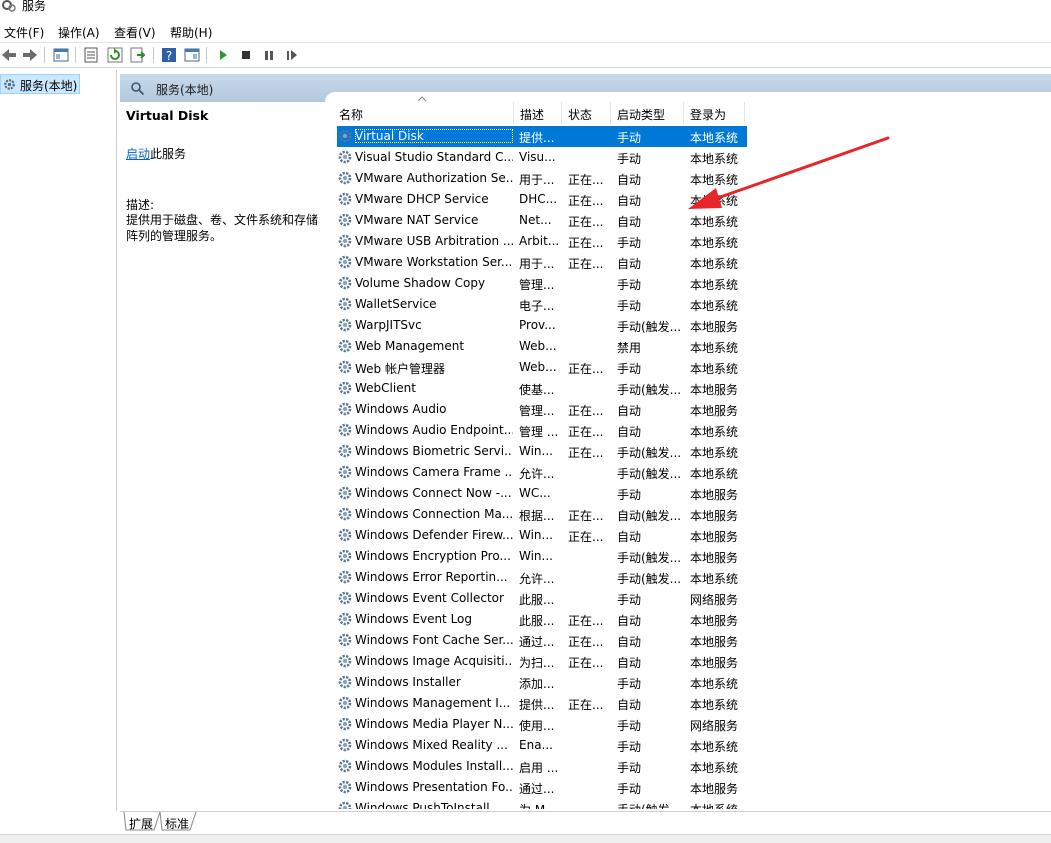 This screenshot has width=1051, height=843. I want to click on back-icon, so click(9, 55).